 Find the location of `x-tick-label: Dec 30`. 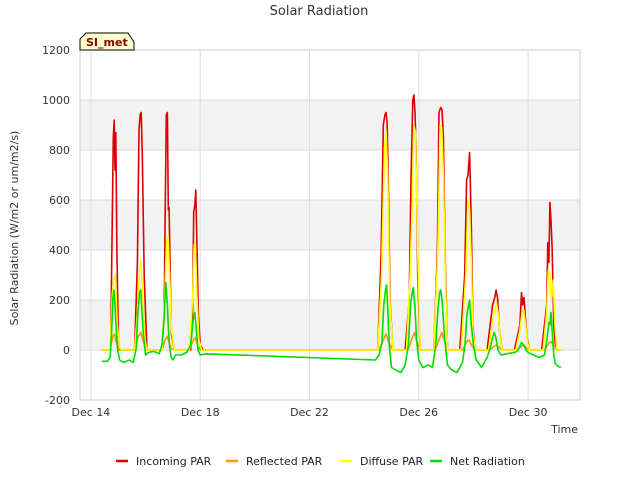

x-tick-label: Dec 30 is located at coordinates (528, 412).